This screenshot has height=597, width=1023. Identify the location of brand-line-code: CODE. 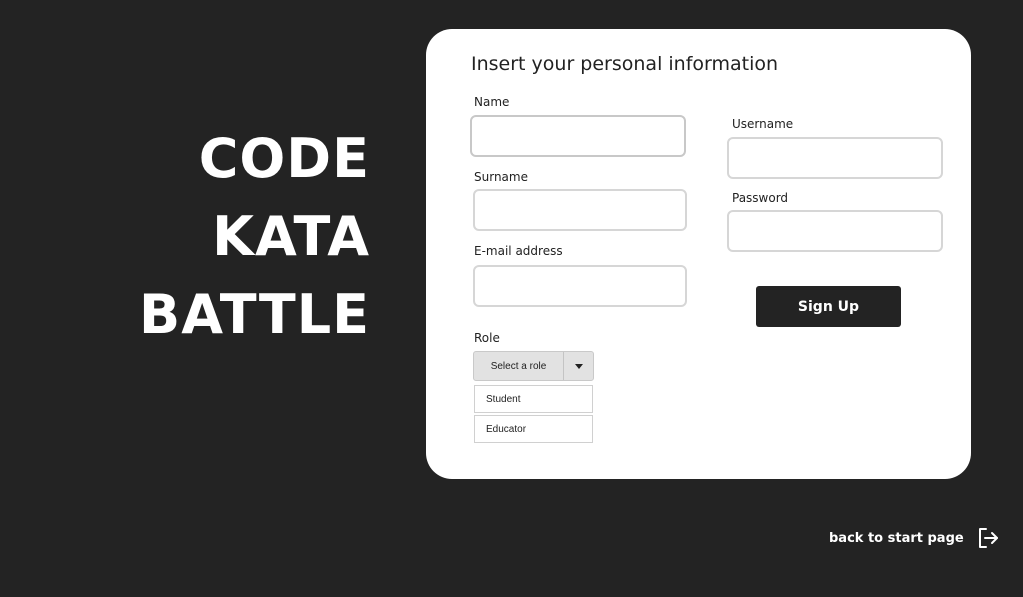
(284, 158).